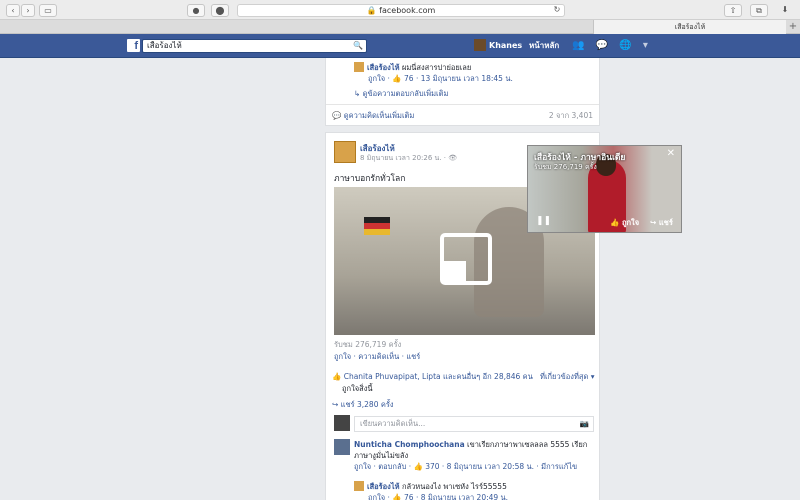 The height and width of the screenshot is (500, 800). Describe the element at coordinates (220, 10) in the screenshot. I see `extension-icon: ⬤` at that location.